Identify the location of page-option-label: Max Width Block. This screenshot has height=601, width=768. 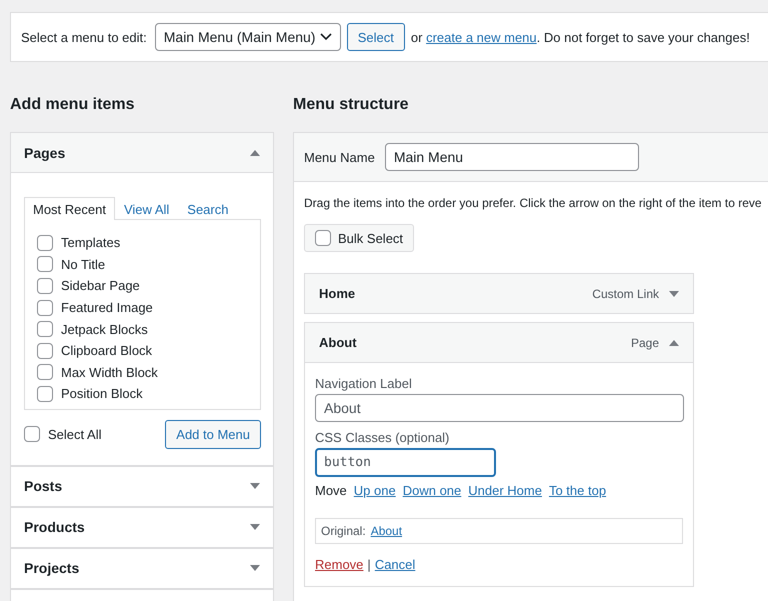
(109, 372).